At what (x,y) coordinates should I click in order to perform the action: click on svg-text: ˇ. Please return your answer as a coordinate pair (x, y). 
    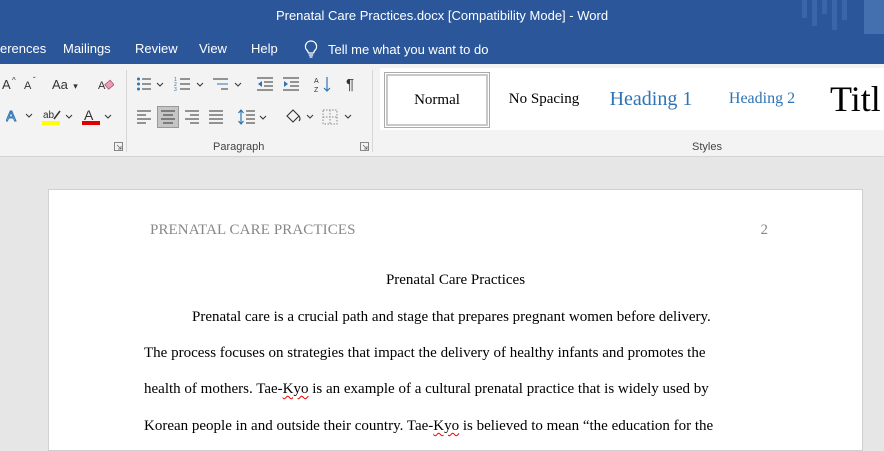
    Looking at the image, I should click on (34, 80).